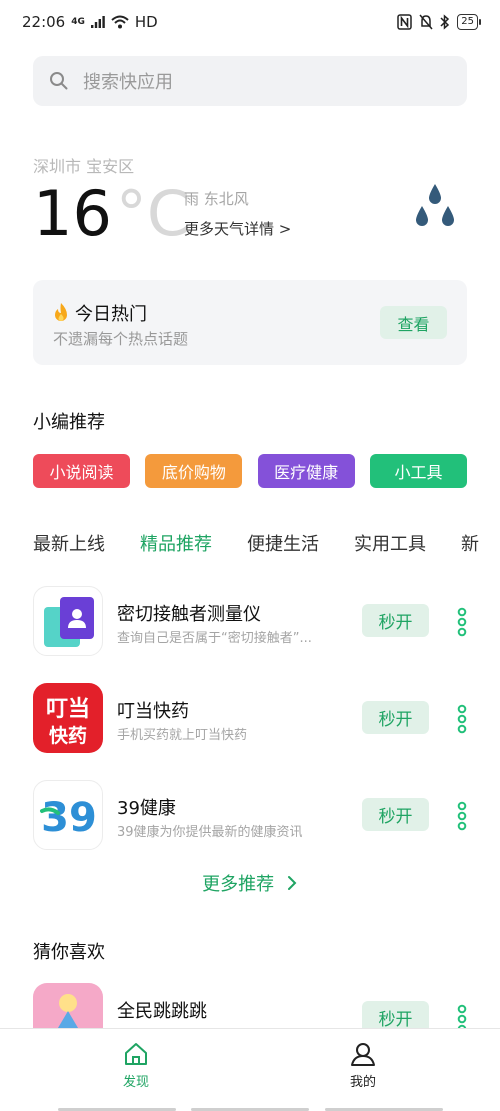 This screenshot has height=1111, width=500. I want to click on hot-today-title-text: 今日热门, so click(111, 314).